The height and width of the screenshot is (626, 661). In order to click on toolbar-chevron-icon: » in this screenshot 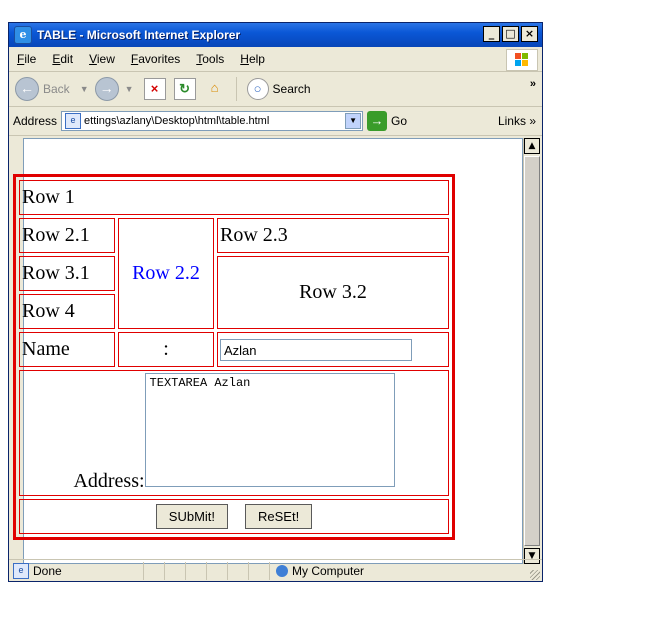, I will do `click(533, 84)`.